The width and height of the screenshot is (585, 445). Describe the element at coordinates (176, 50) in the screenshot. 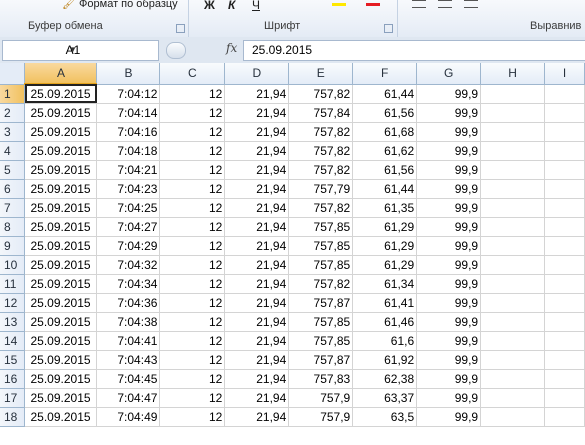

I see `formula-bar-grip` at that location.